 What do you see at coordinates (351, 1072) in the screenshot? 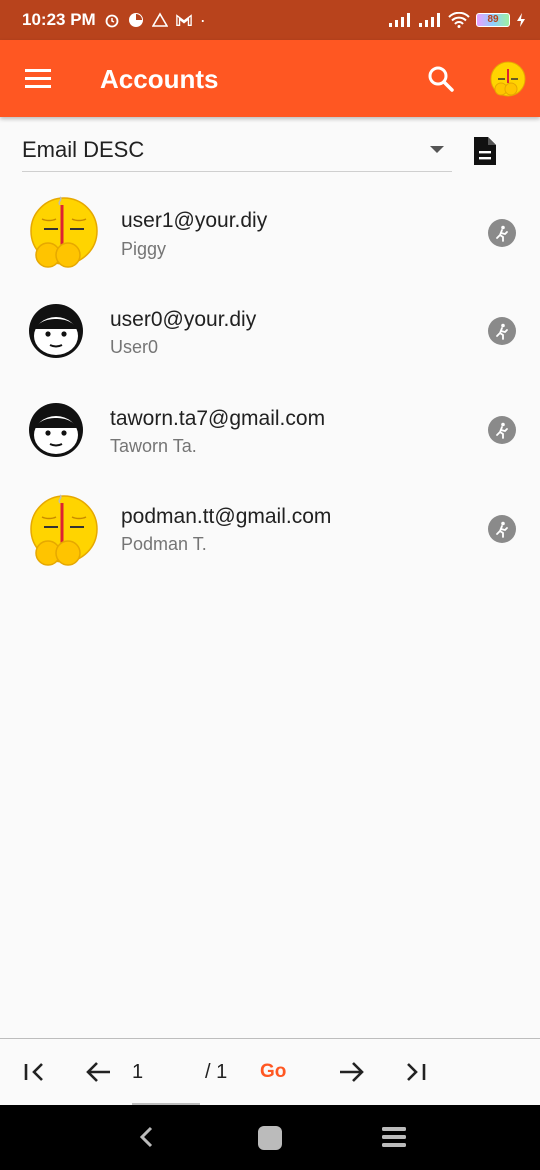
I see `next-page-icon` at bounding box center [351, 1072].